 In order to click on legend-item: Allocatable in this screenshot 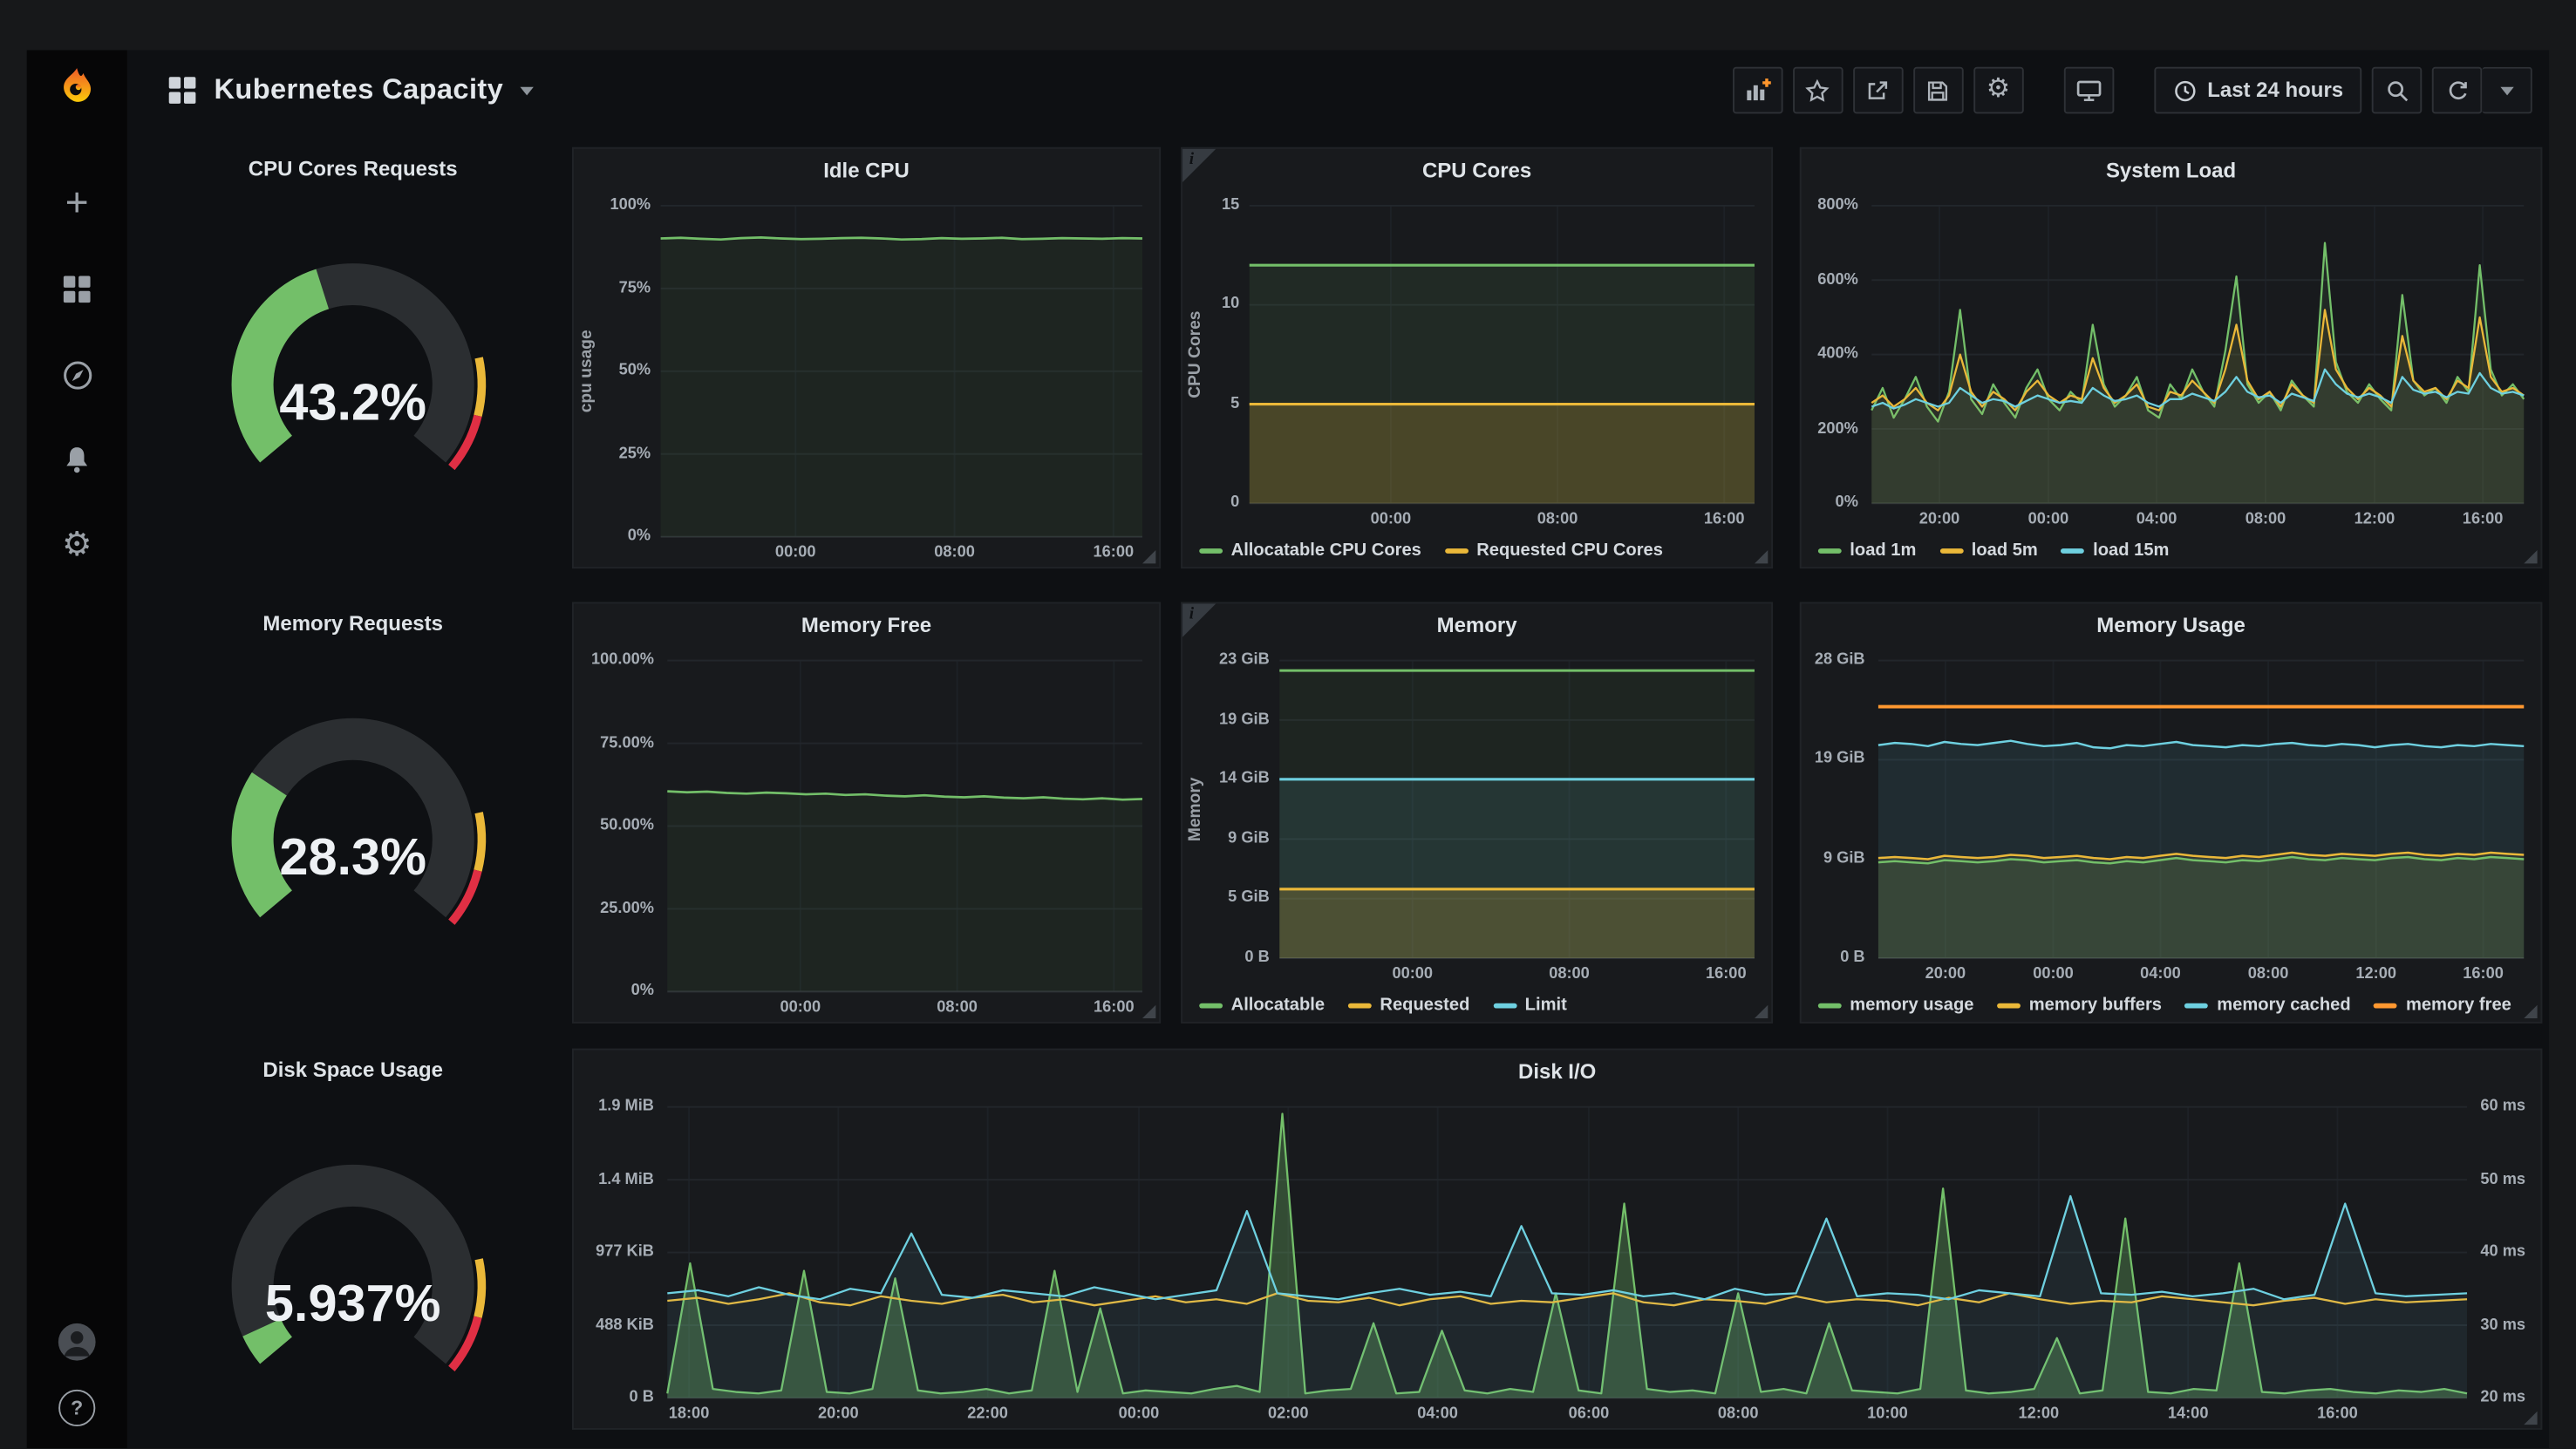, I will do `click(1262, 1005)`.